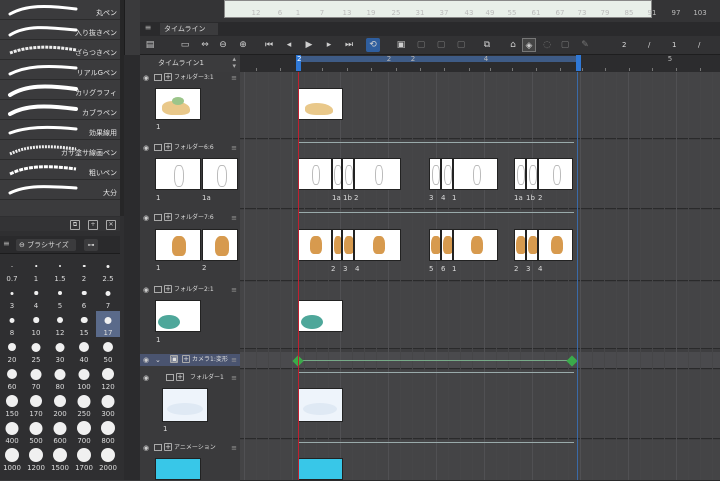 This screenshot has height=481, width=720. What do you see at coordinates (158, 360) in the screenshot?
I see `chevron-down-icon: ⌄` at bounding box center [158, 360].